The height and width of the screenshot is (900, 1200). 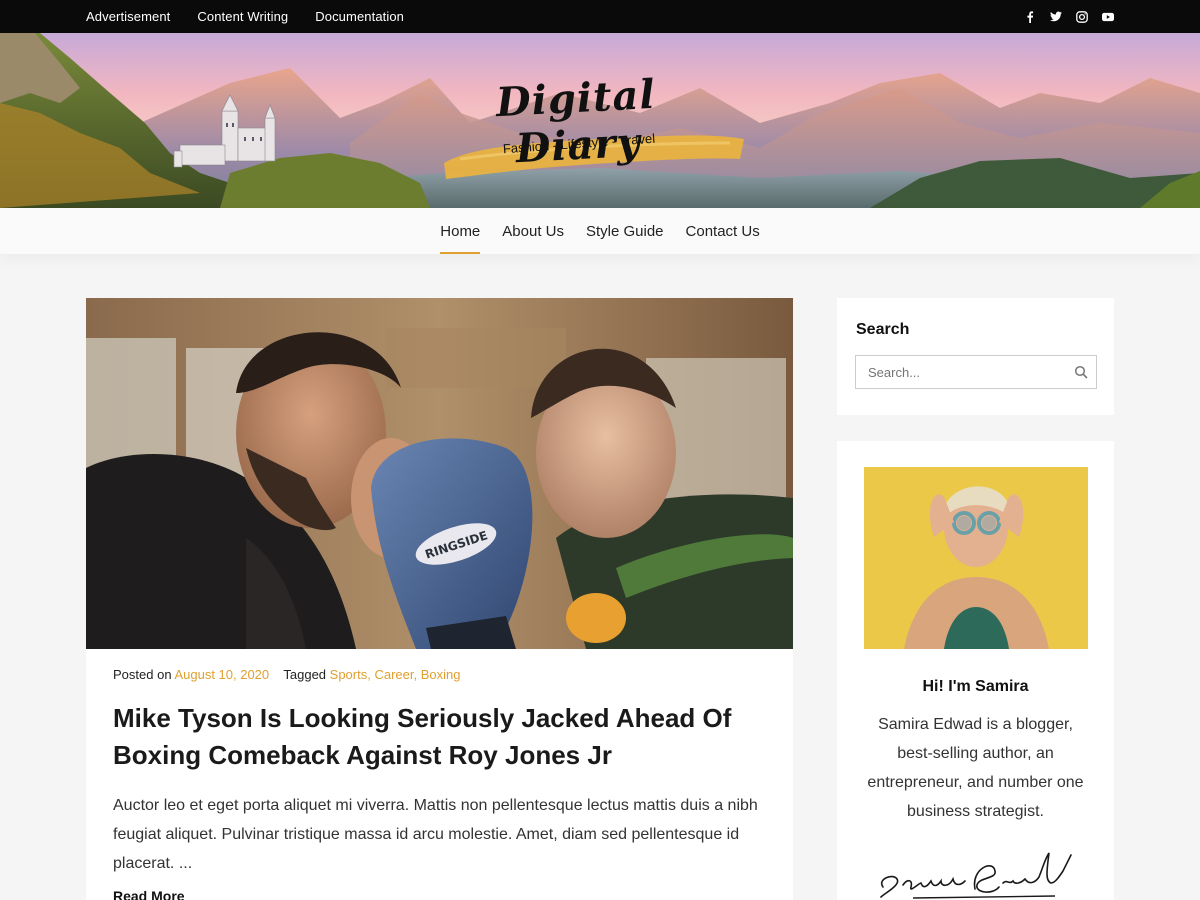 What do you see at coordinates (723, 231) in the screenshot?
I see `nav-item-contact-us: Contact Us` at bounding box center [723, 231].